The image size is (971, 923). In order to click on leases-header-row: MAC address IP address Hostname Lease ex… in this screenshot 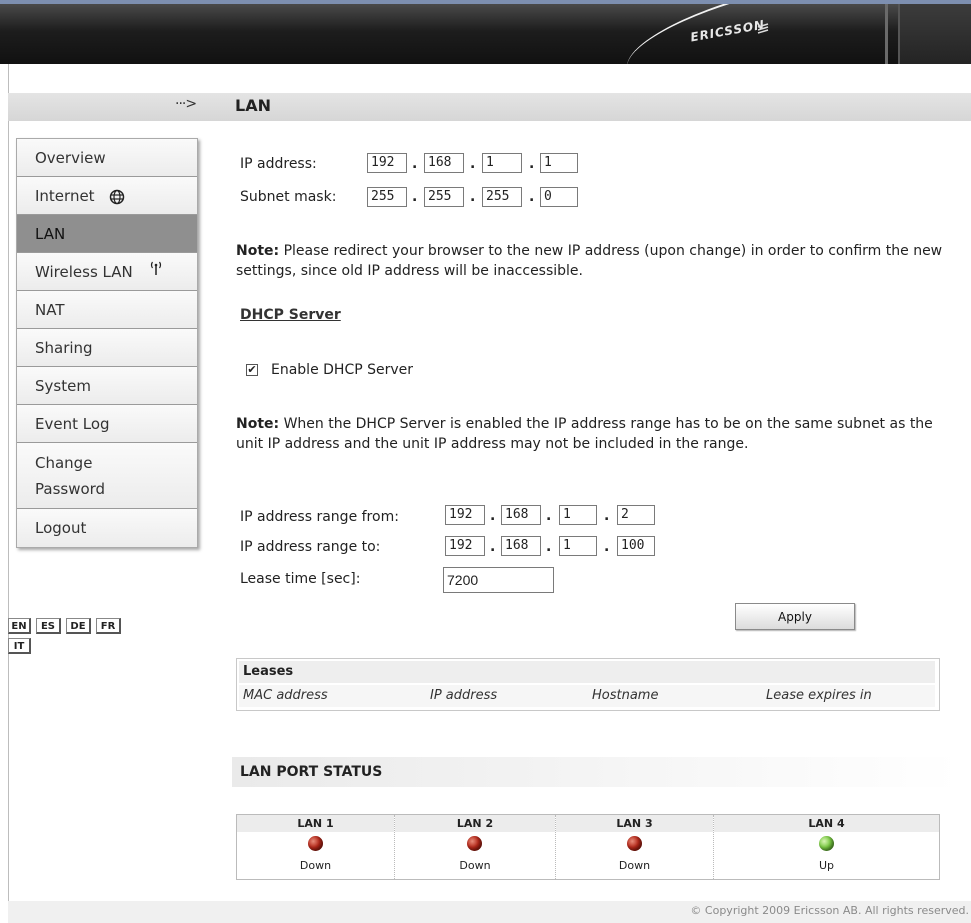, I will do `click(587, 696)`.